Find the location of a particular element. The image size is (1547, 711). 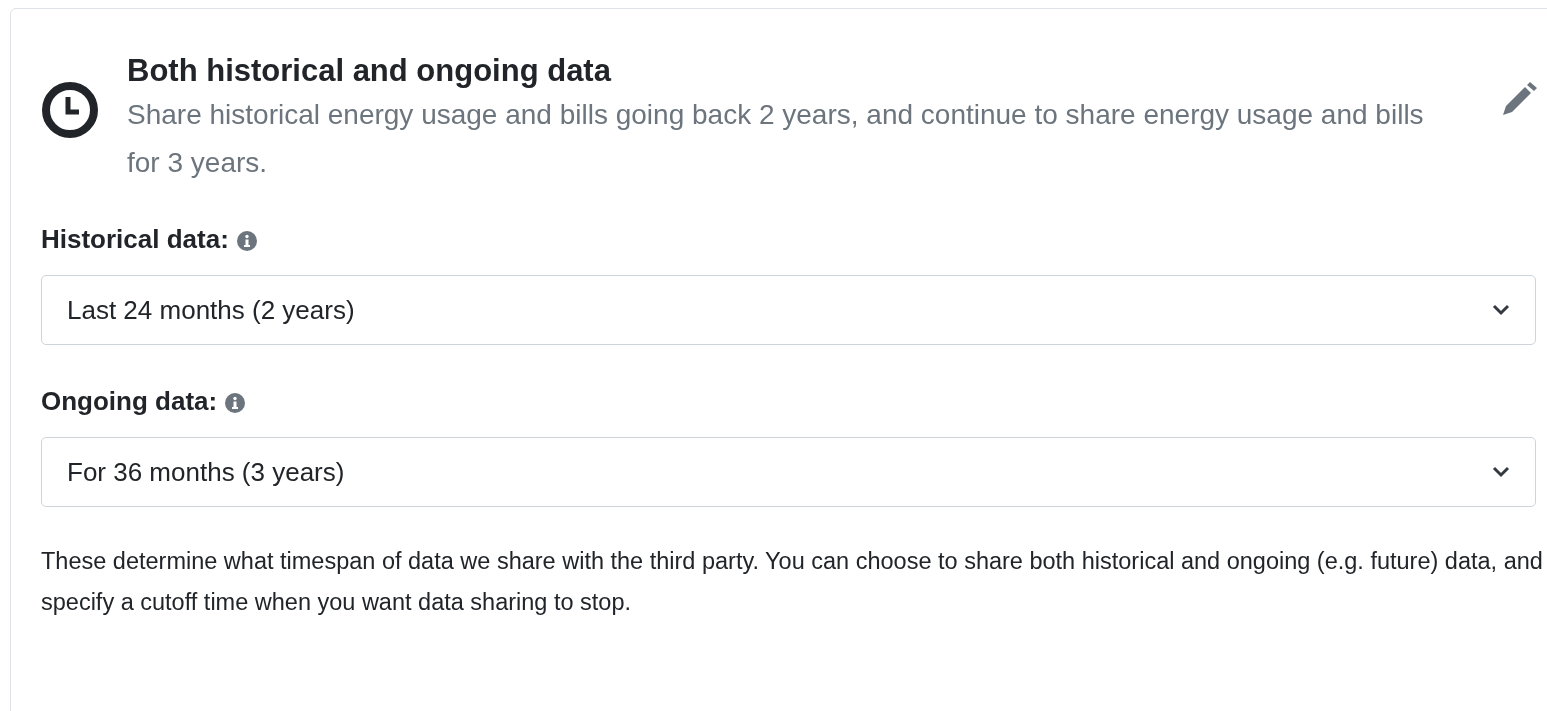

dropdown-select: Last 24 months (2 years) is located at coordinates (788, 310).